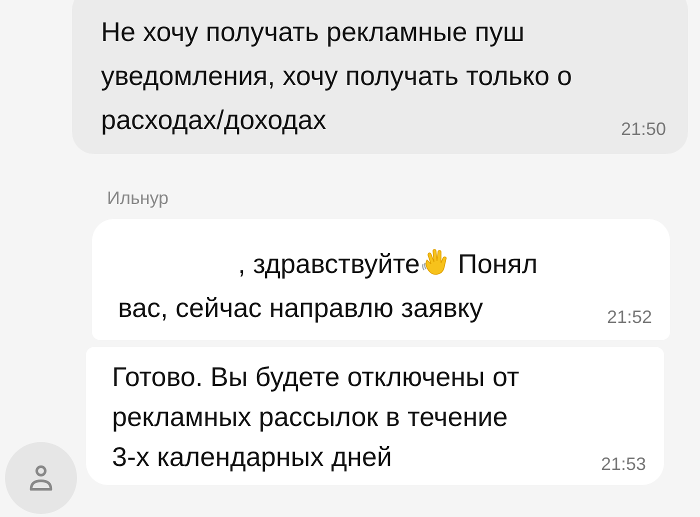 This screenshot has height=517, width=700. Describe the element at coordinates (138, 198) in the screenshot. I see `sender-name: Ильнур` at that location.